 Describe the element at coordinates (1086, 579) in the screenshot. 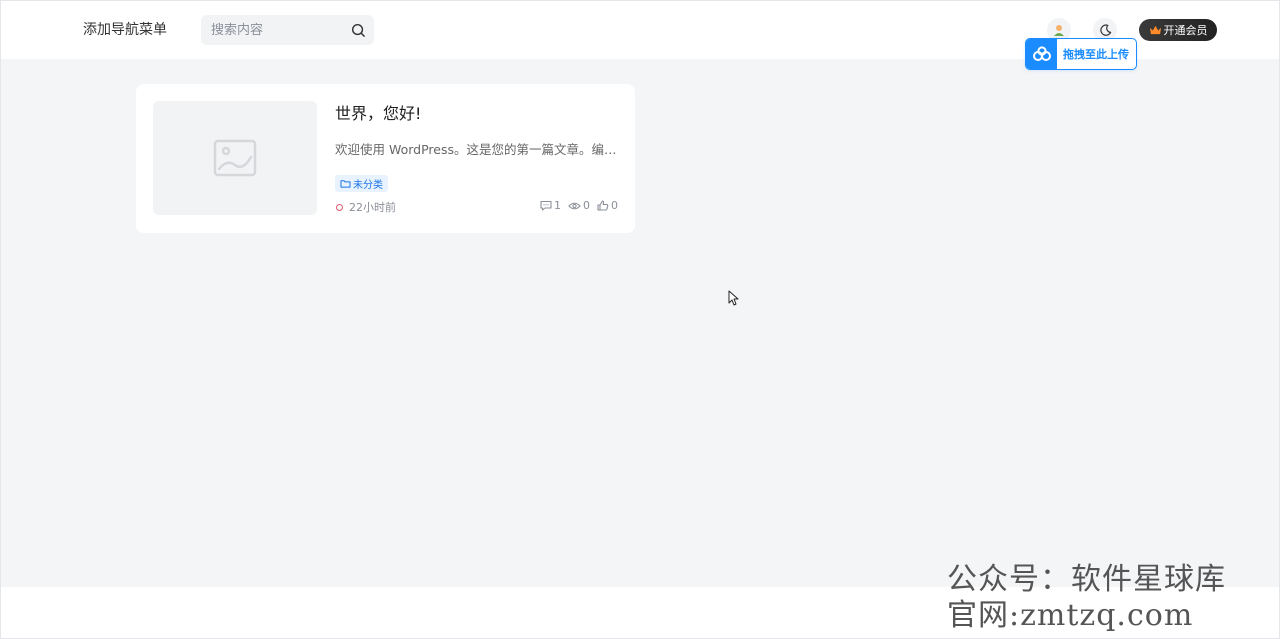

I see `watermark-line-1: 公众号：软件星球库` at that location.